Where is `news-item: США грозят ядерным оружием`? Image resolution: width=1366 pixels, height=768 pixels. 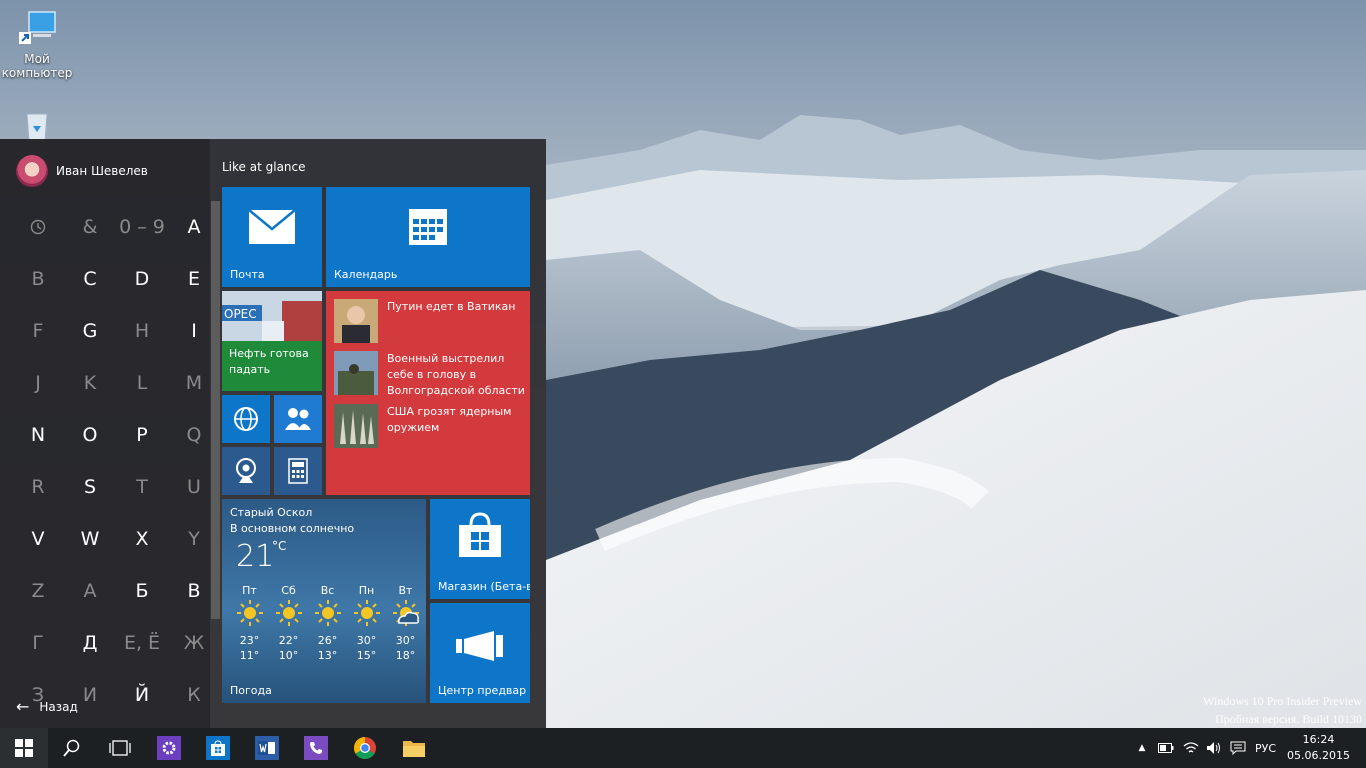
news-item: США грозят ядерным оружием is located at coordinates (430, 426).